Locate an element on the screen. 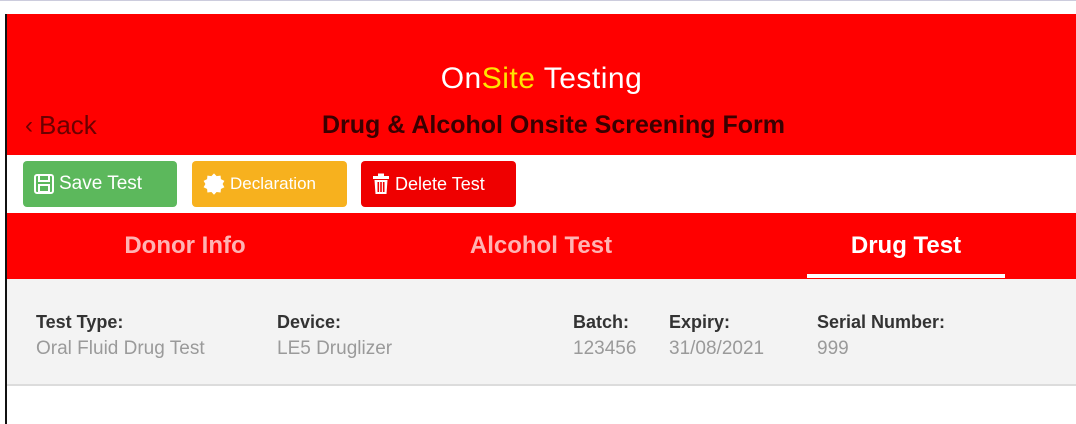 The height and width of the screenshot is (424, 1076). tab-alcohol-test: Alcohol Test is located at coordinates (541, 246).